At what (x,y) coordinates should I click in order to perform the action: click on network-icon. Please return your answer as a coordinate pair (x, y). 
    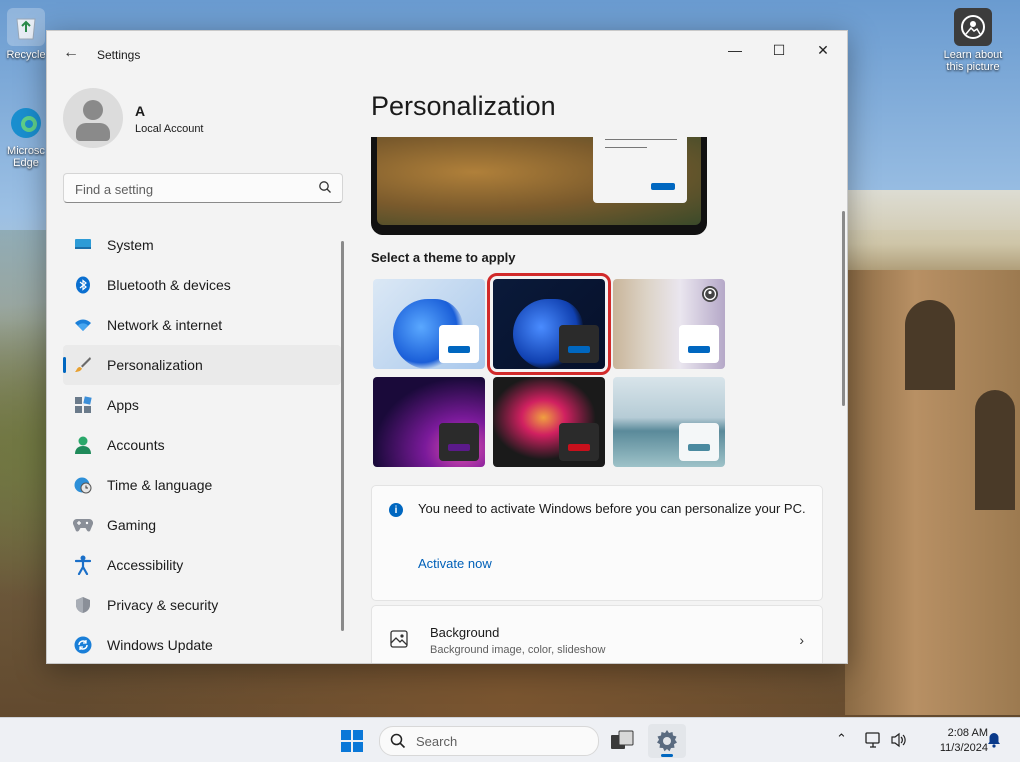
    Looking at the image, I should click on (873, 740).